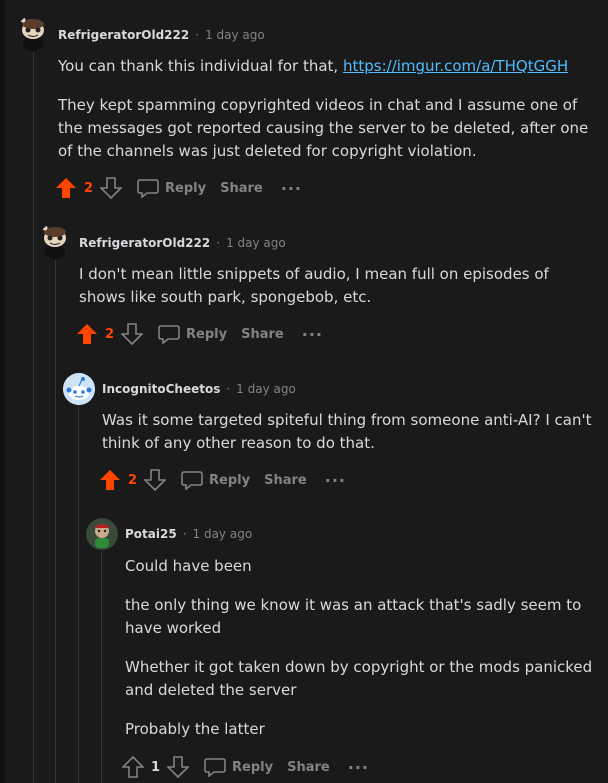  I want to click on left-edge, so click(2, 391).